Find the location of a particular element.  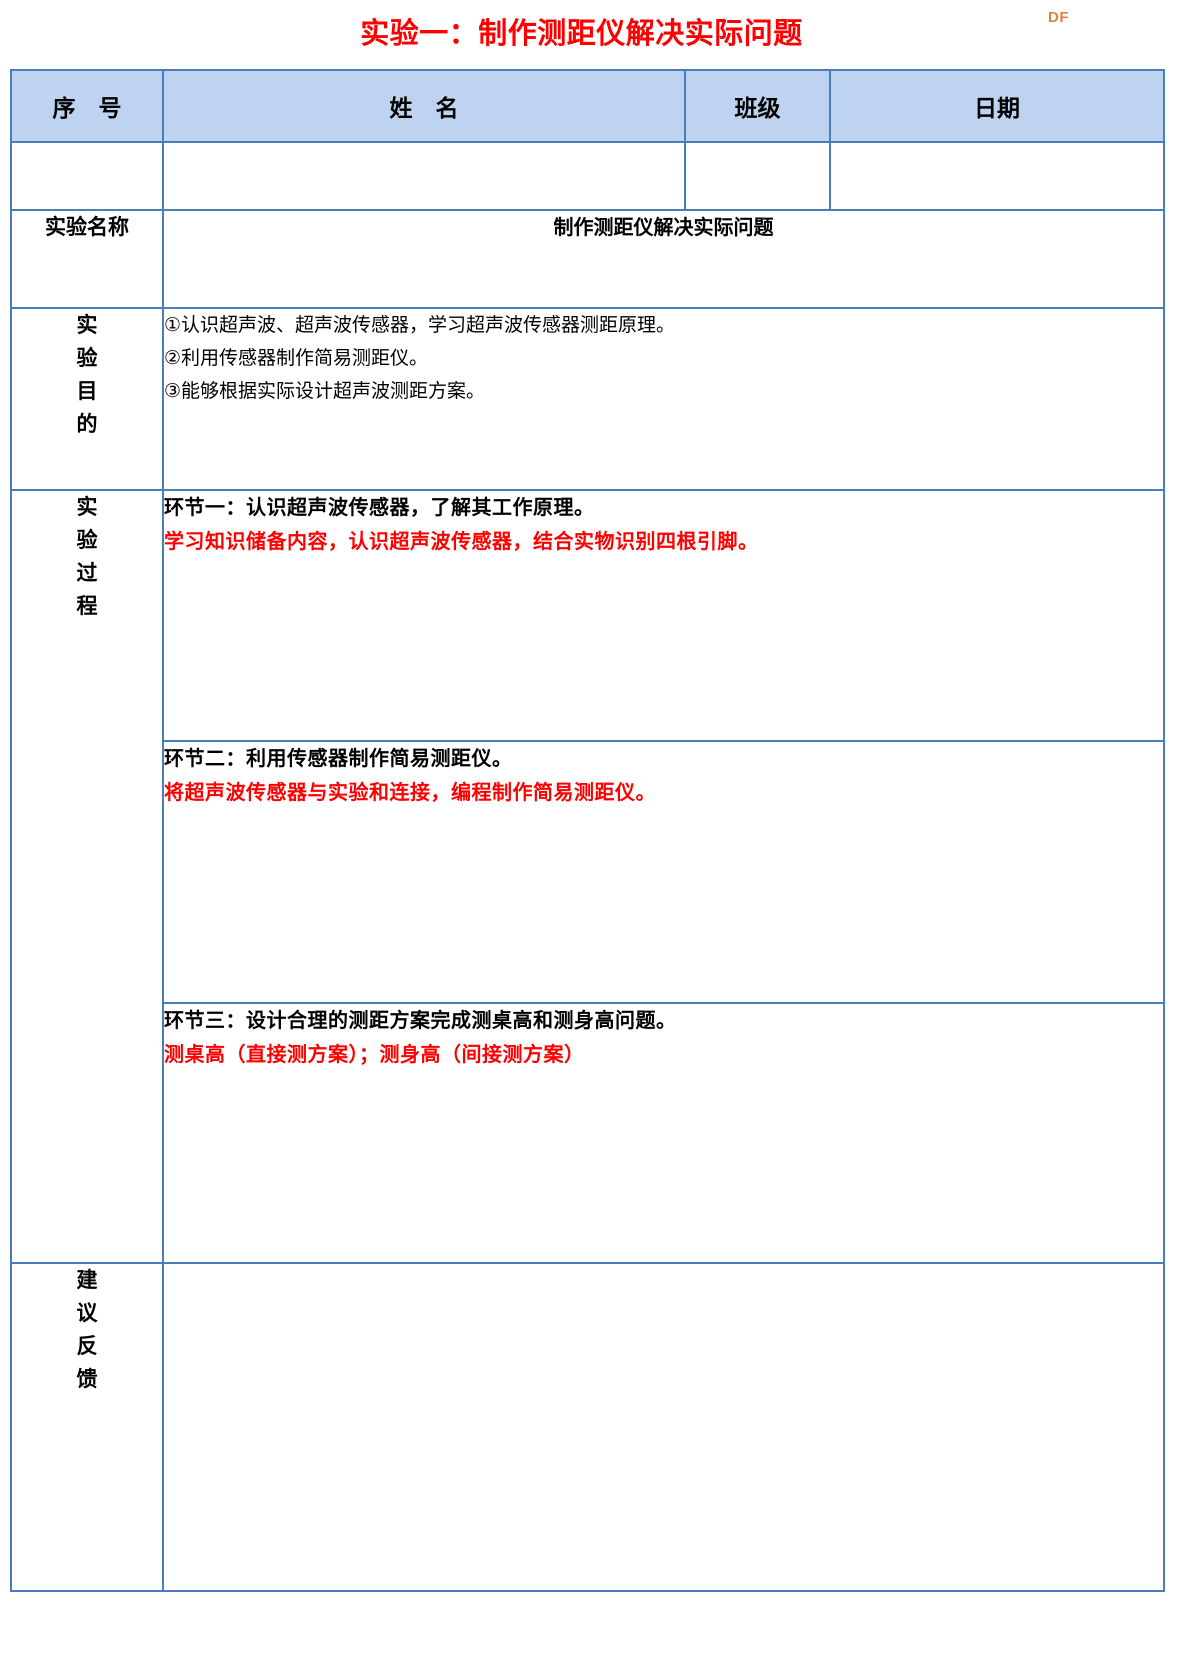

objective-label: 实验目的 is located at coordinates (87, 399).